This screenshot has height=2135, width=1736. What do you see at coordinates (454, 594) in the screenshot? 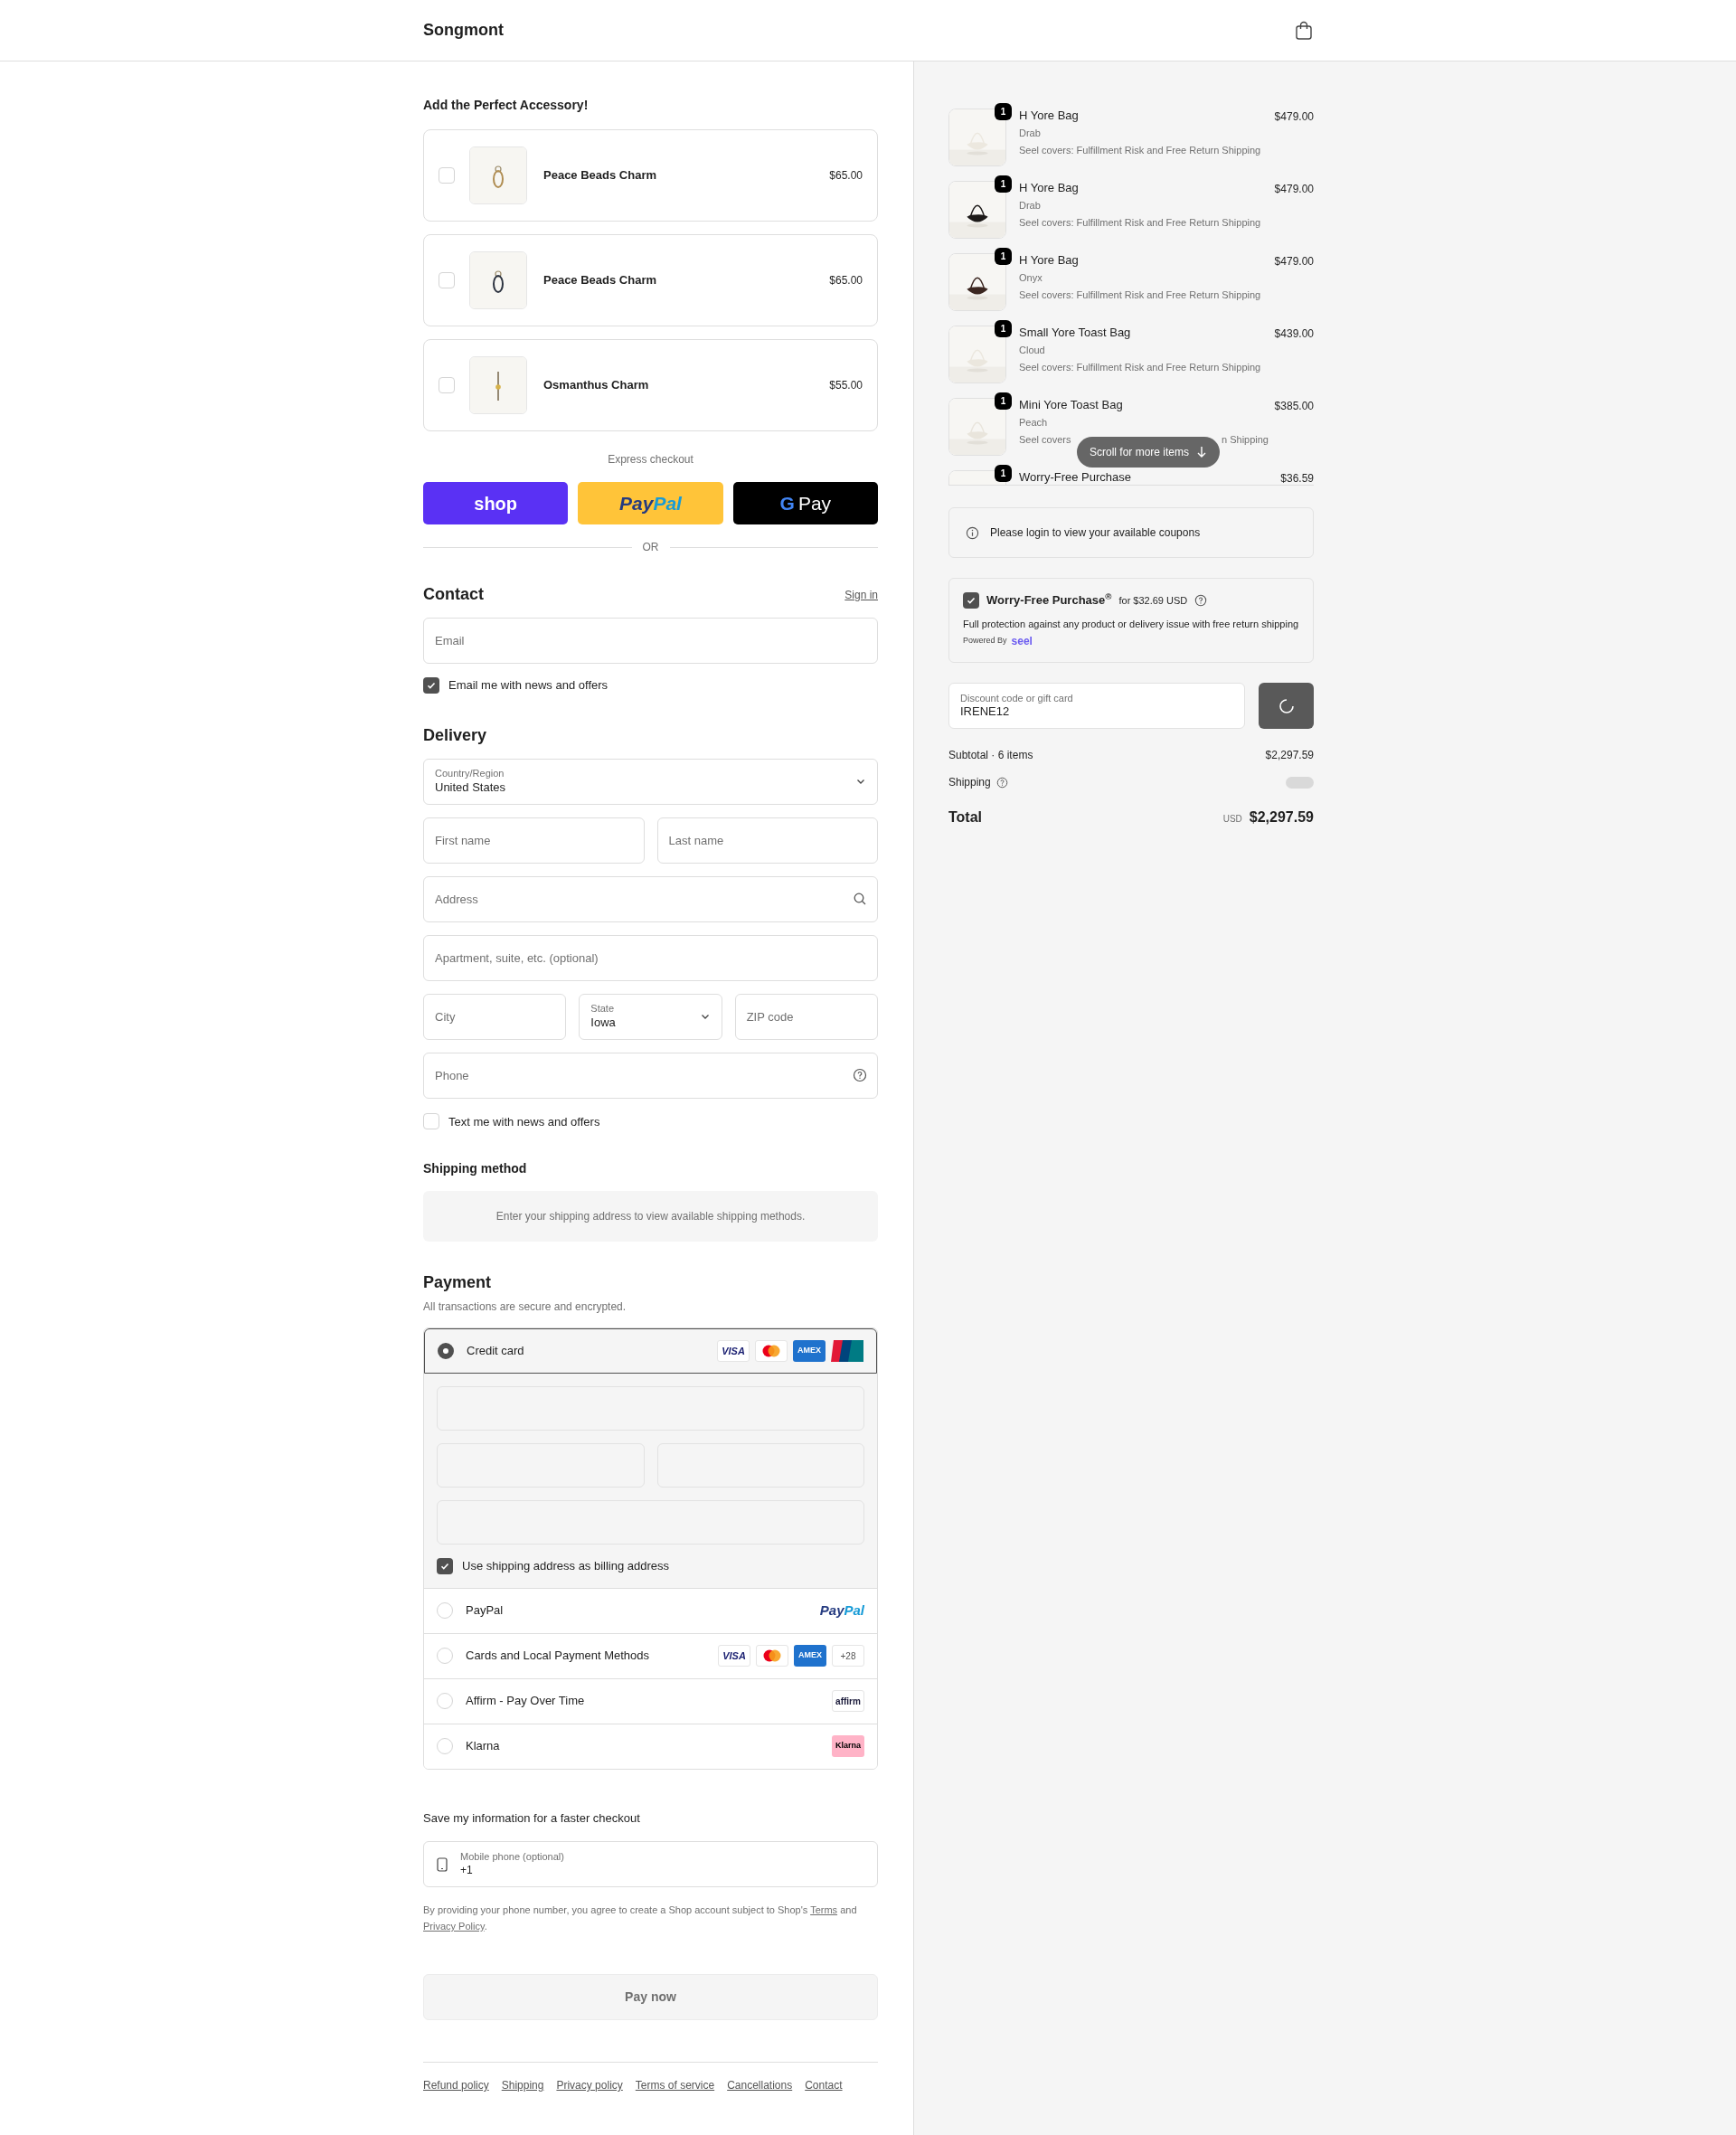
I see `section-title: Contact` at bounding box center [454, 594].